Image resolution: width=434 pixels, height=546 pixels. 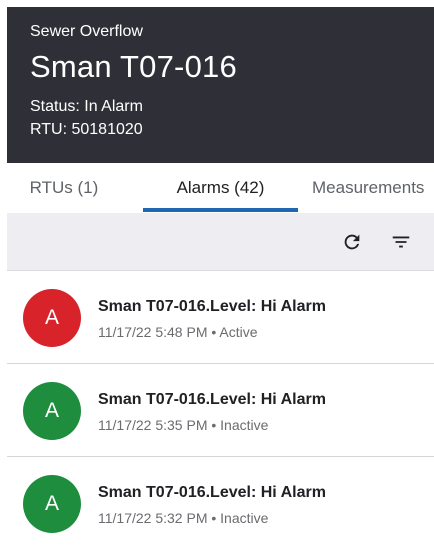 What do you see at coordinates (178, 332) in the screenshot?
I see `alarm-subtitle: 11/17/22 5:48 PM • Active` at bounding box center [178, 332].